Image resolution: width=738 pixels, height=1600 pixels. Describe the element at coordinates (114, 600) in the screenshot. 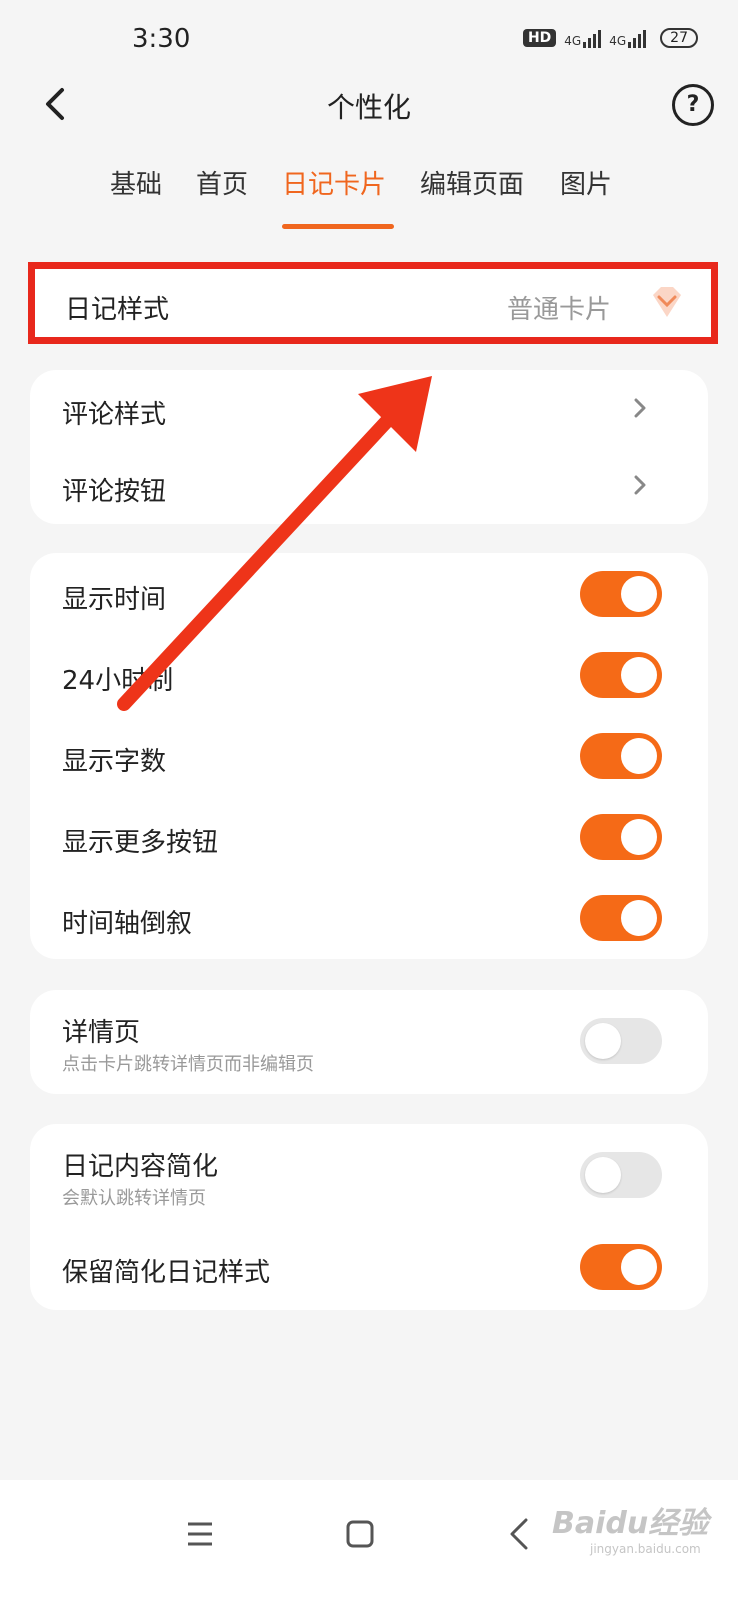

I see `show-time-label: 显示时间` at that location.